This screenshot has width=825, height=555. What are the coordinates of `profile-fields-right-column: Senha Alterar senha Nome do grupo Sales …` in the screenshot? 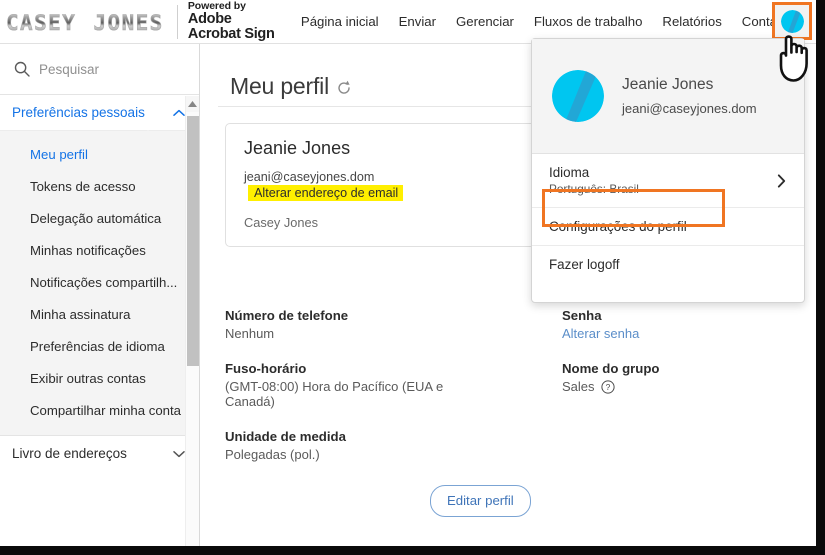 It's located at (678, 395).